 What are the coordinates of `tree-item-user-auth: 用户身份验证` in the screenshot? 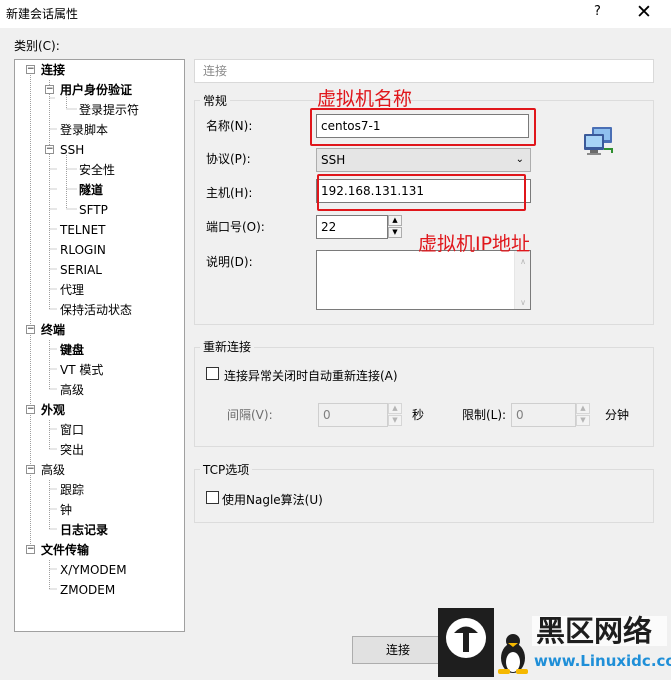 It's located at (96, 90).